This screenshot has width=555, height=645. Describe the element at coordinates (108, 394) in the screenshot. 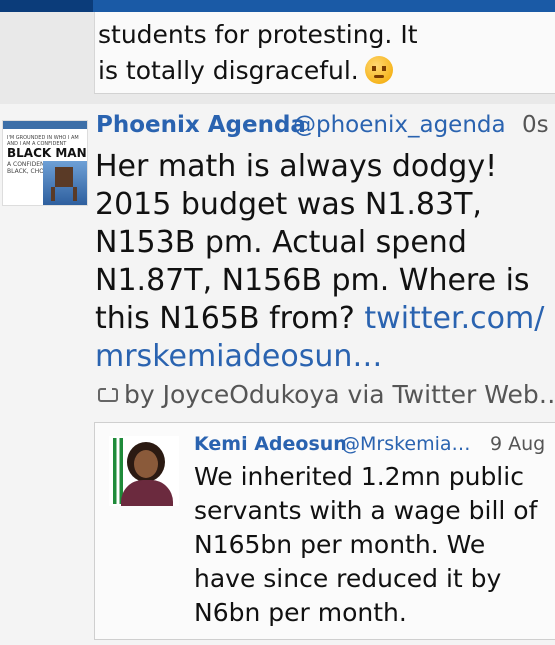

I see `retweet-icon` at that location.